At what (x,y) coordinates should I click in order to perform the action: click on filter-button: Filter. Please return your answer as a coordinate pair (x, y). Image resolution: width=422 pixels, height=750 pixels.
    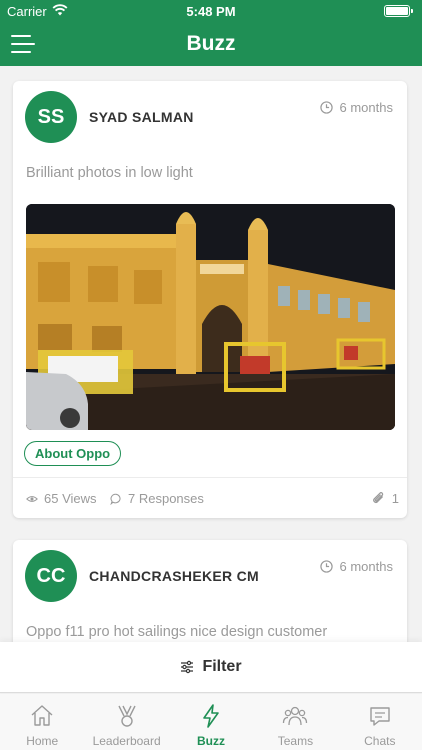
    Looking at the image, I should click on (211, 667).